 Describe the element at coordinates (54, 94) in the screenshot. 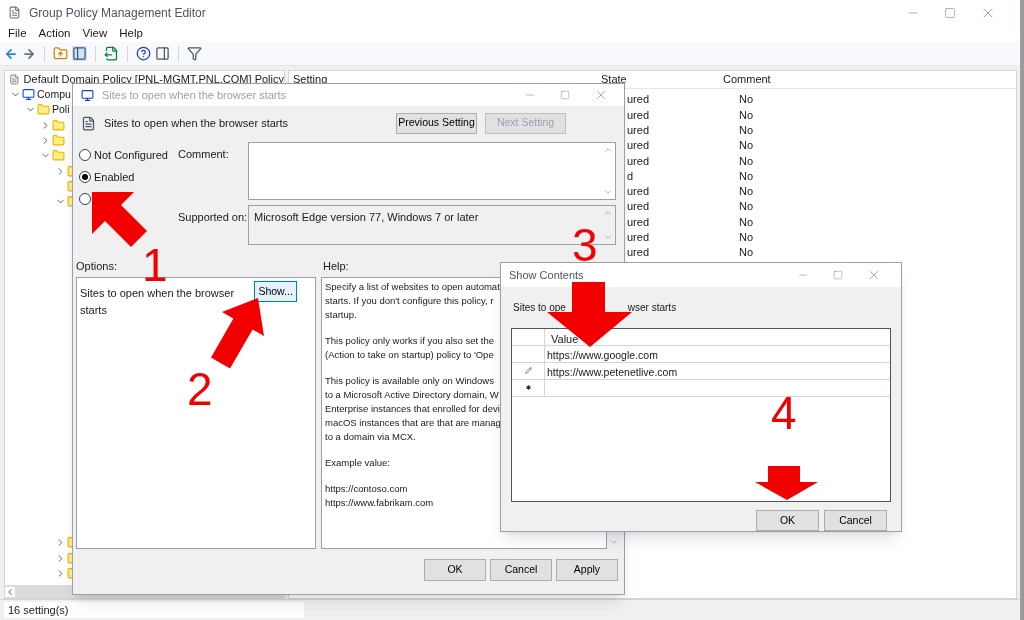

I see `tree-item: Compu` at that location.